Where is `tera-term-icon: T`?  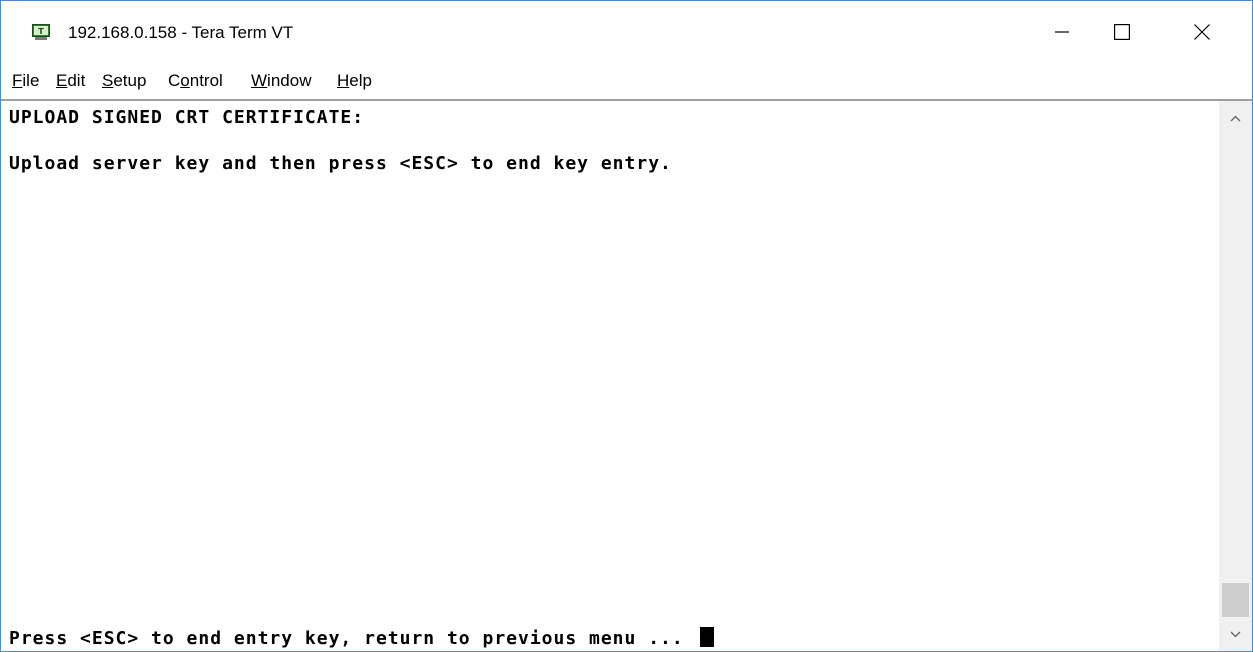 tera-term-icon: T is located at coordinates (41, 32).